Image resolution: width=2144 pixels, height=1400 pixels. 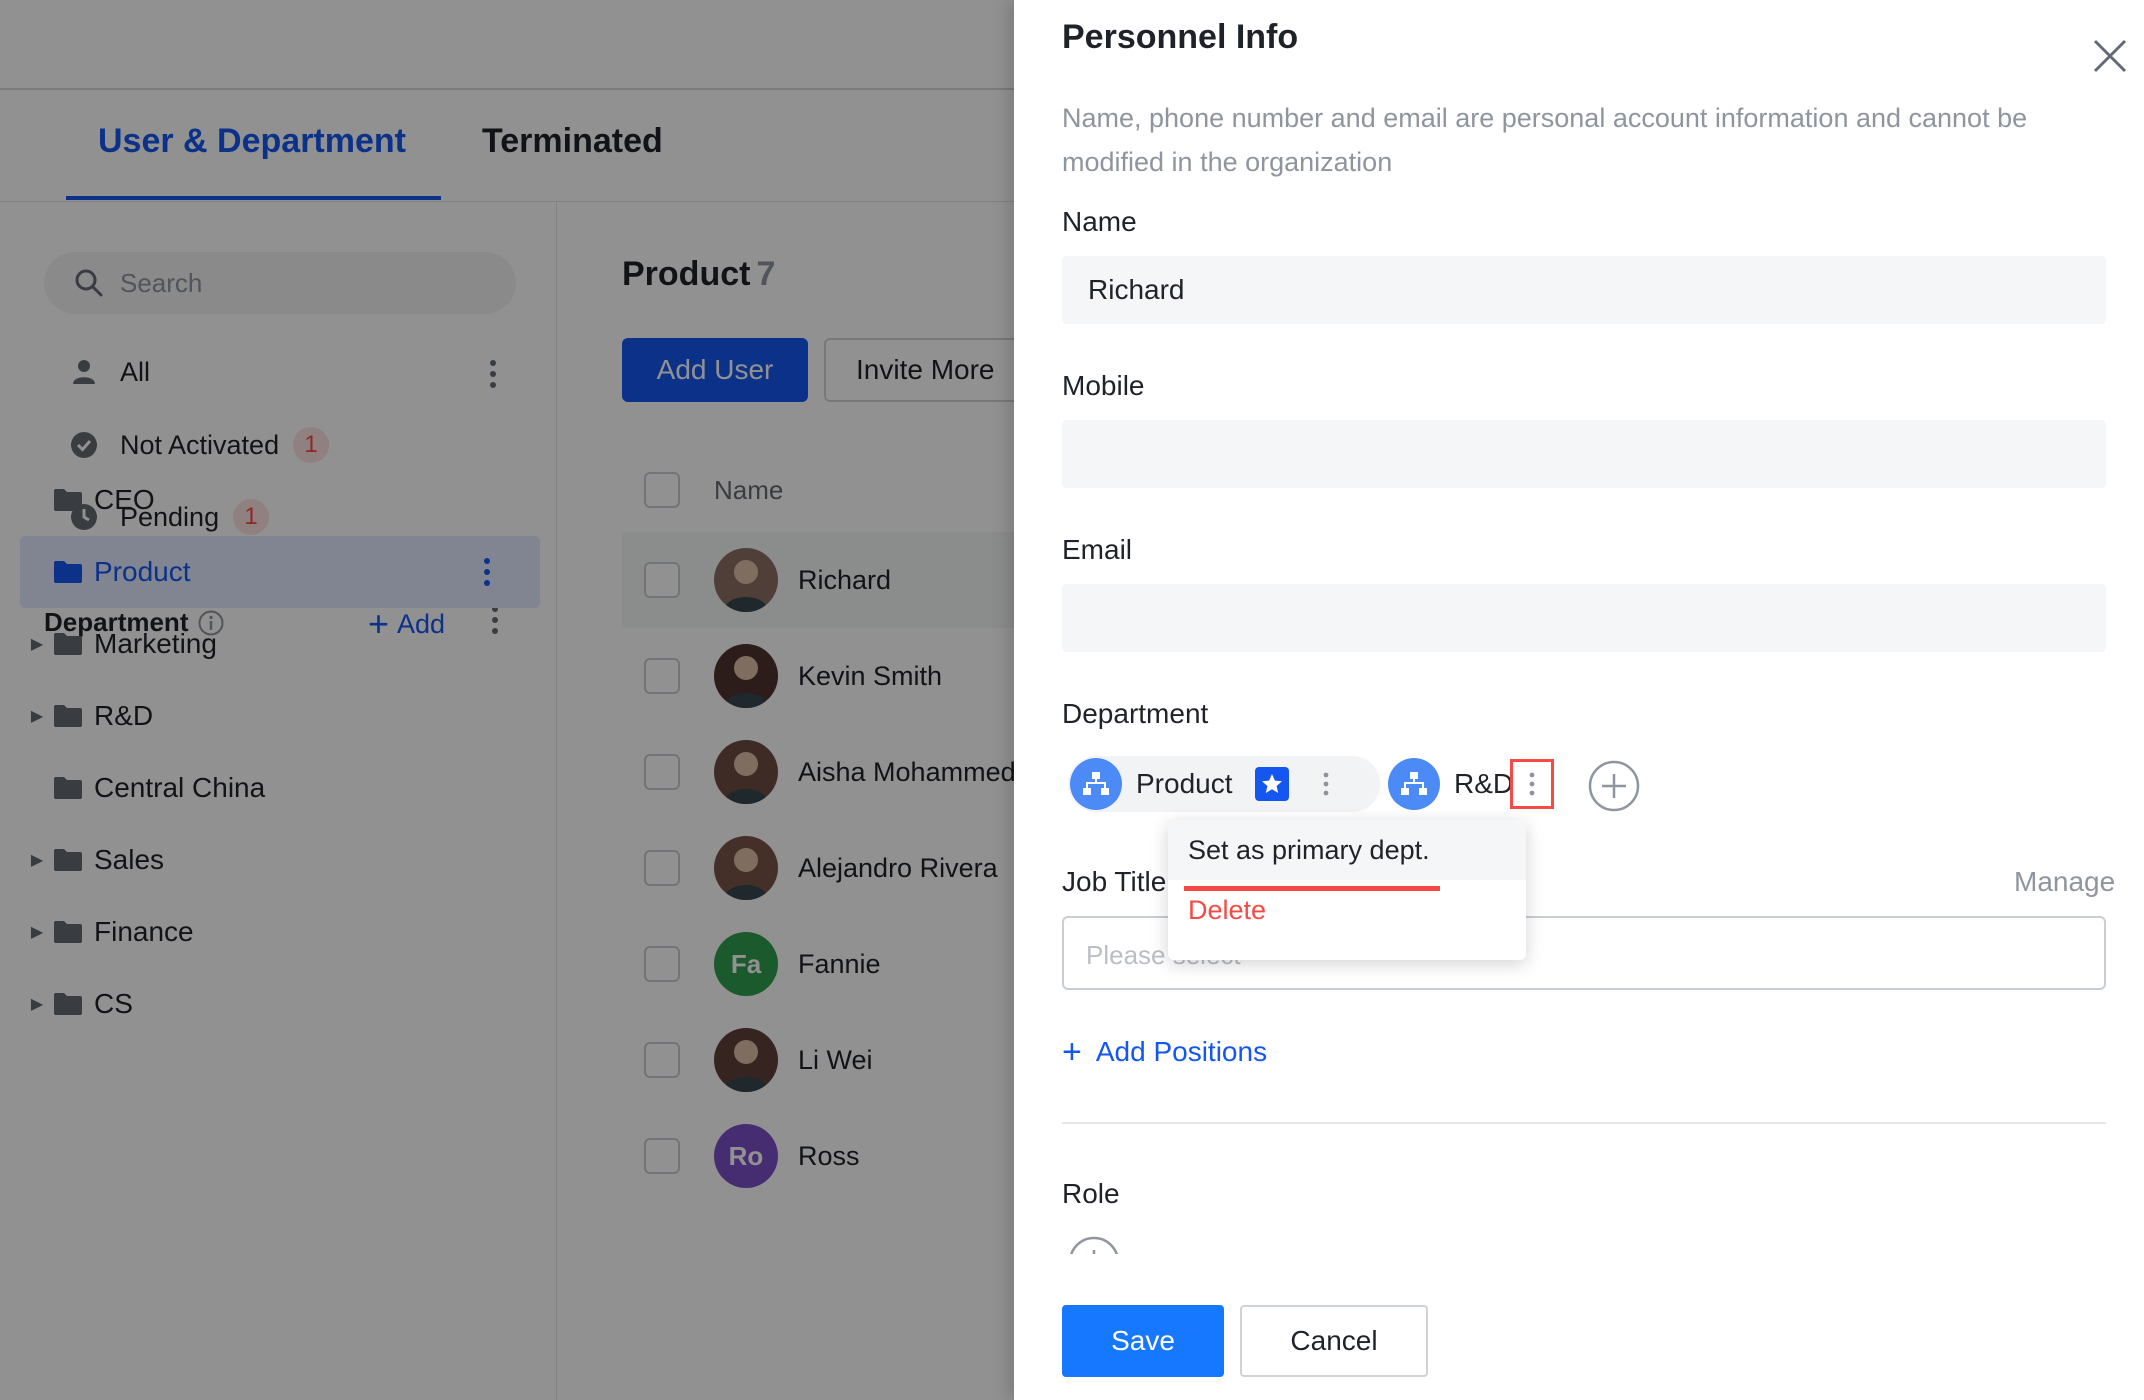 I want to click on mobile-label: Mobile, so click(x=1103, y=385).